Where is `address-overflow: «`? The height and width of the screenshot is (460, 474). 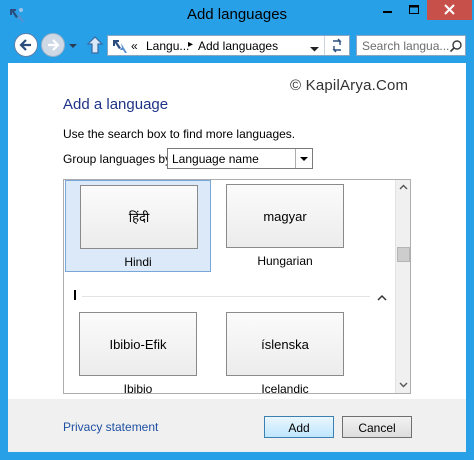 address-overflow: « is located at coordinates (134, 46).